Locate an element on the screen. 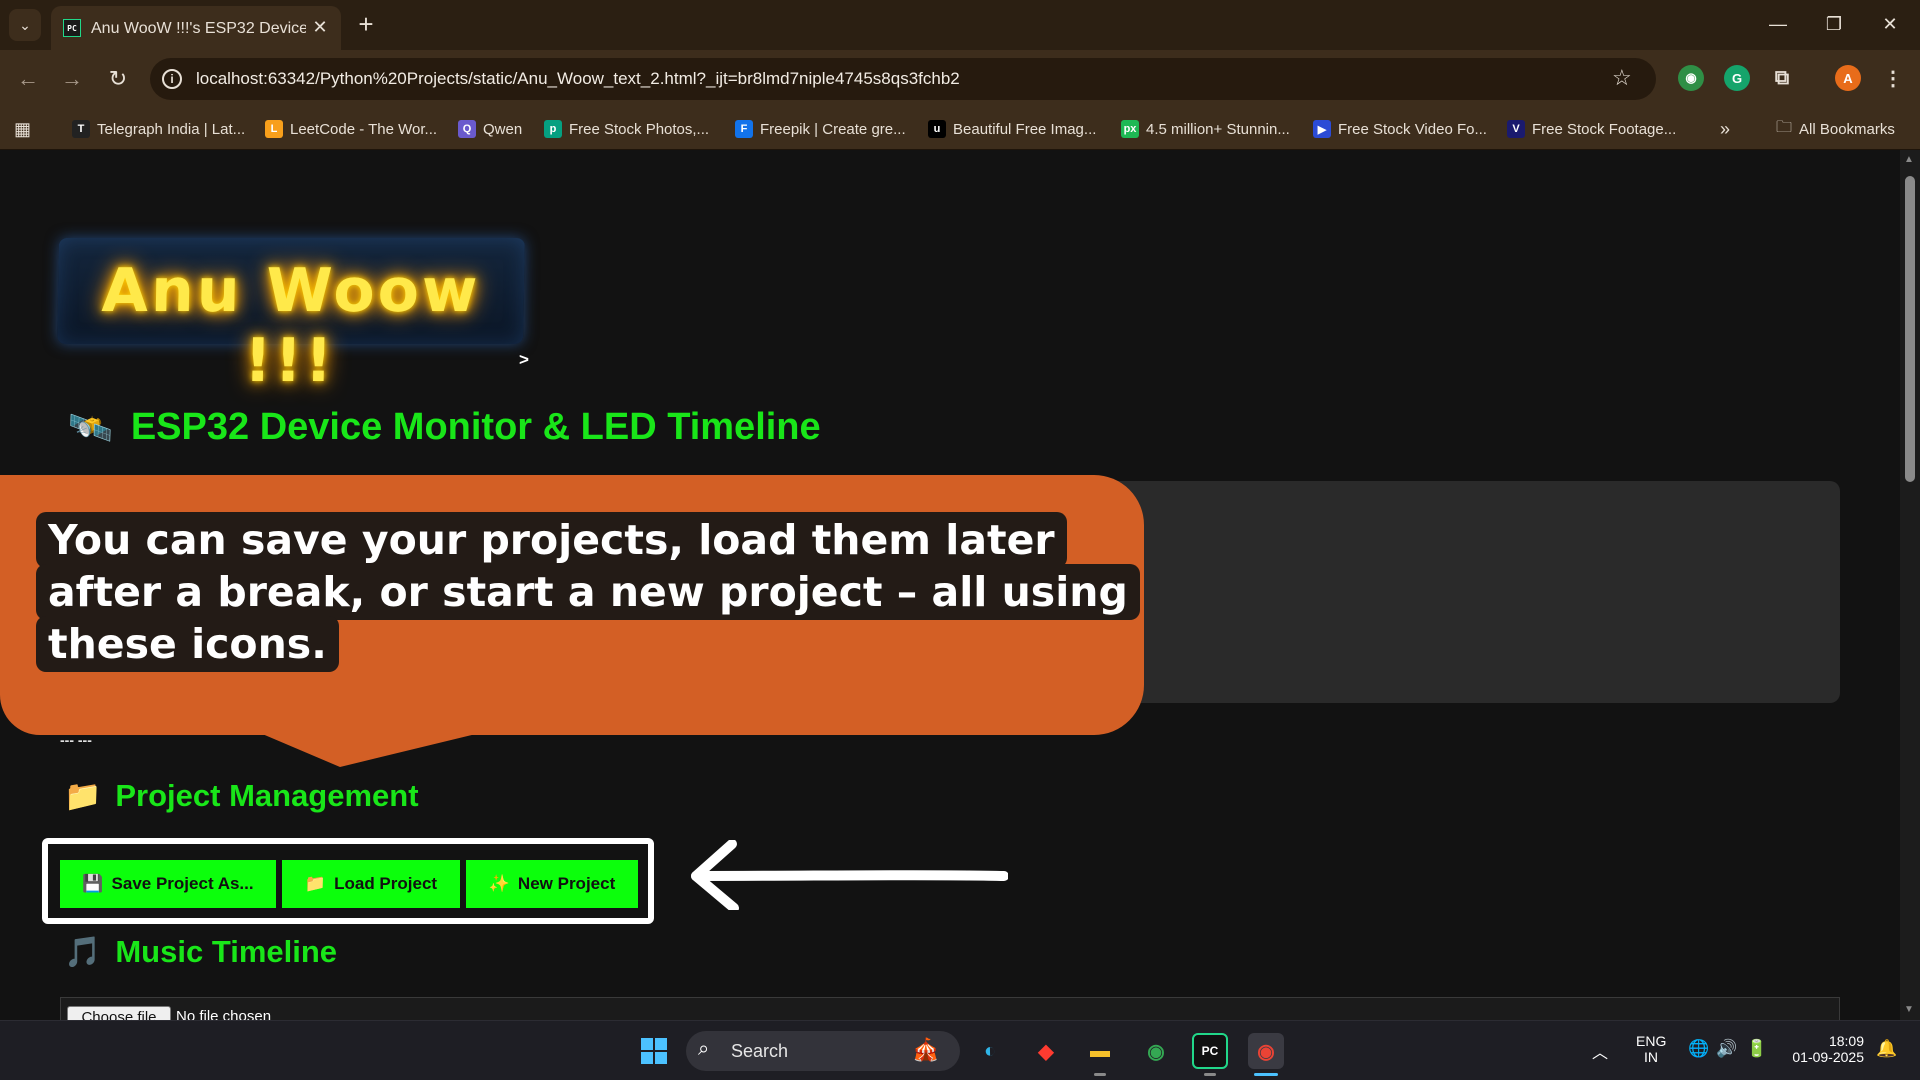  callout-line-3: these icons. is located at coordinates (187, 644).